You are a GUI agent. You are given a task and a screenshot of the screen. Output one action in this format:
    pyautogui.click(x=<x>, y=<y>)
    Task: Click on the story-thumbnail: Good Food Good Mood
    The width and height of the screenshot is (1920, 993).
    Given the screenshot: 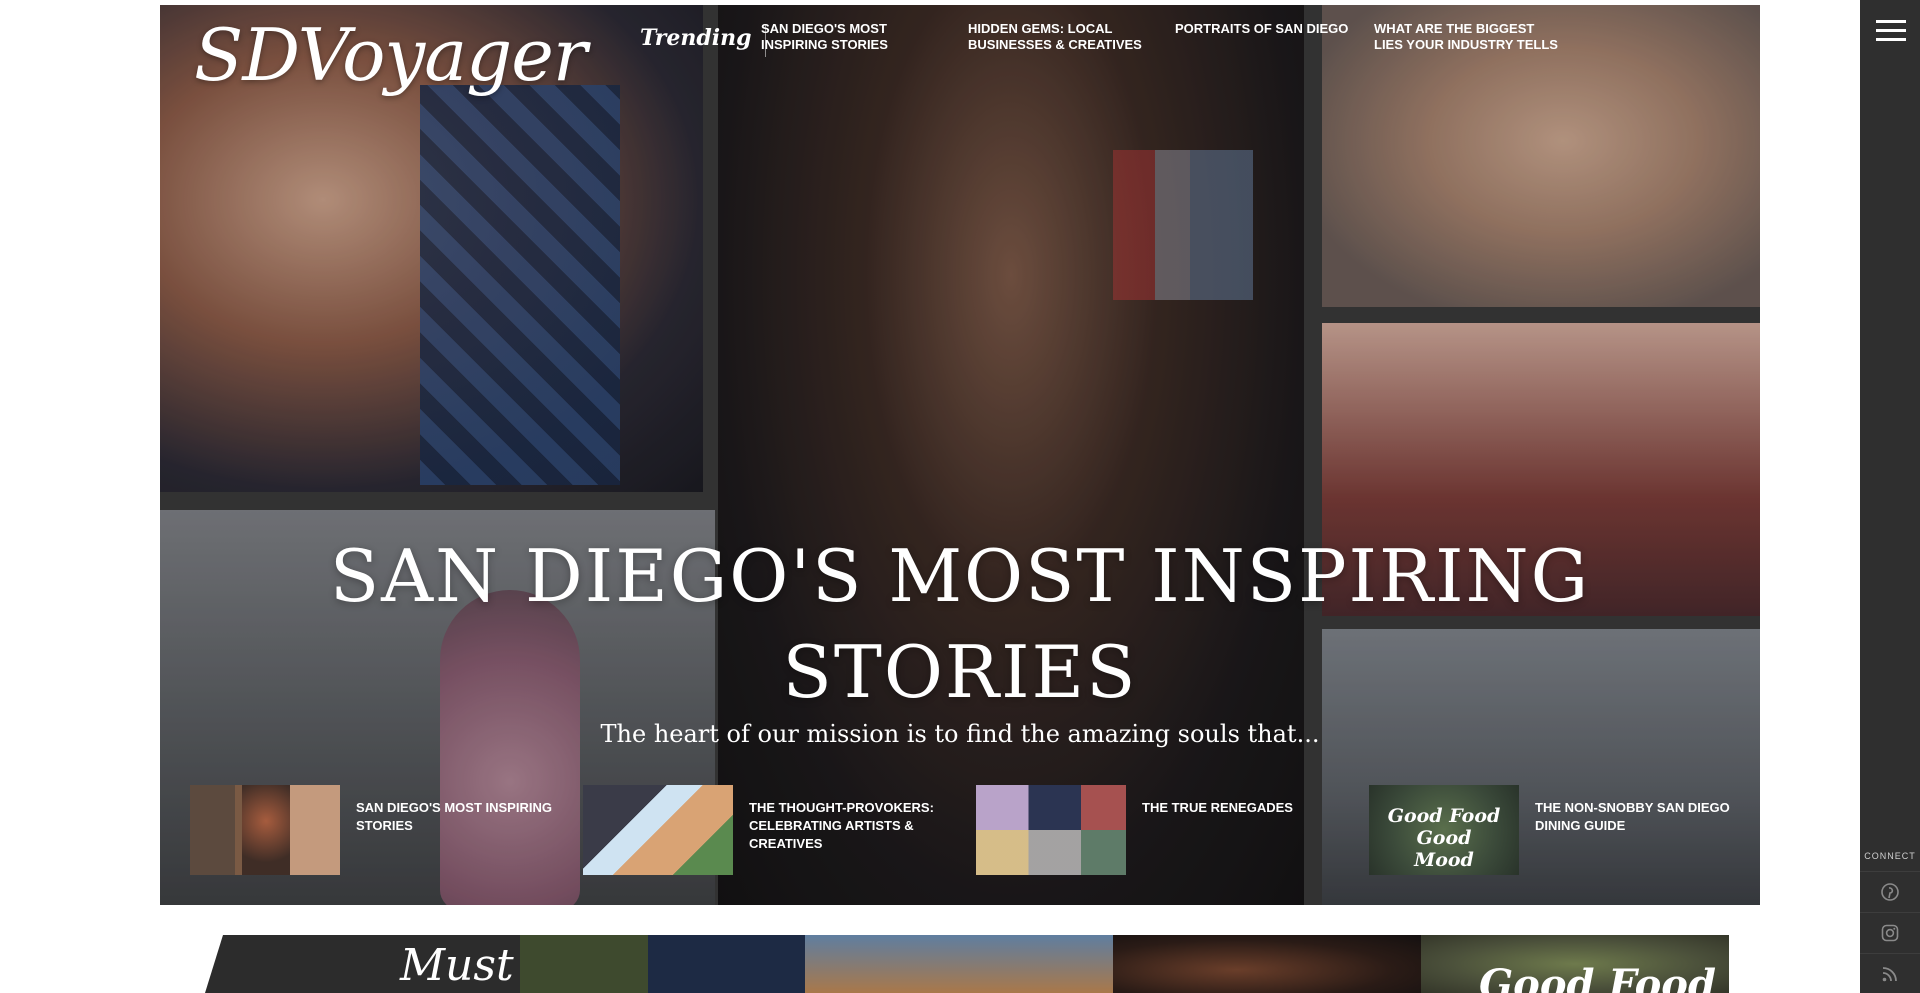 What is the action you would take?
    pyautogui.click(x=1444, y=830)
    